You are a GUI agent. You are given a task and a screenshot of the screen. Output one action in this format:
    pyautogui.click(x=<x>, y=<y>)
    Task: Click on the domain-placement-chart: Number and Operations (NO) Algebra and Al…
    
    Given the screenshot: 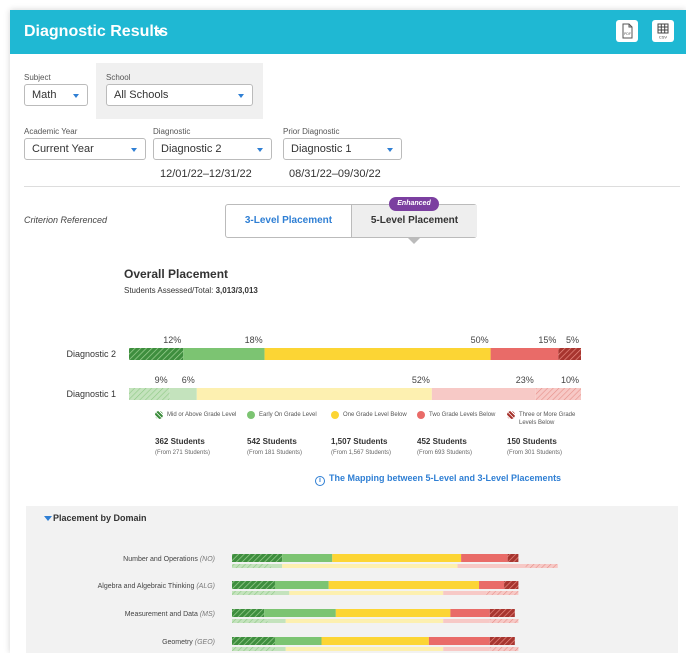 What is the action you would take?
    pyautogui.click(x=328, y=602)
    